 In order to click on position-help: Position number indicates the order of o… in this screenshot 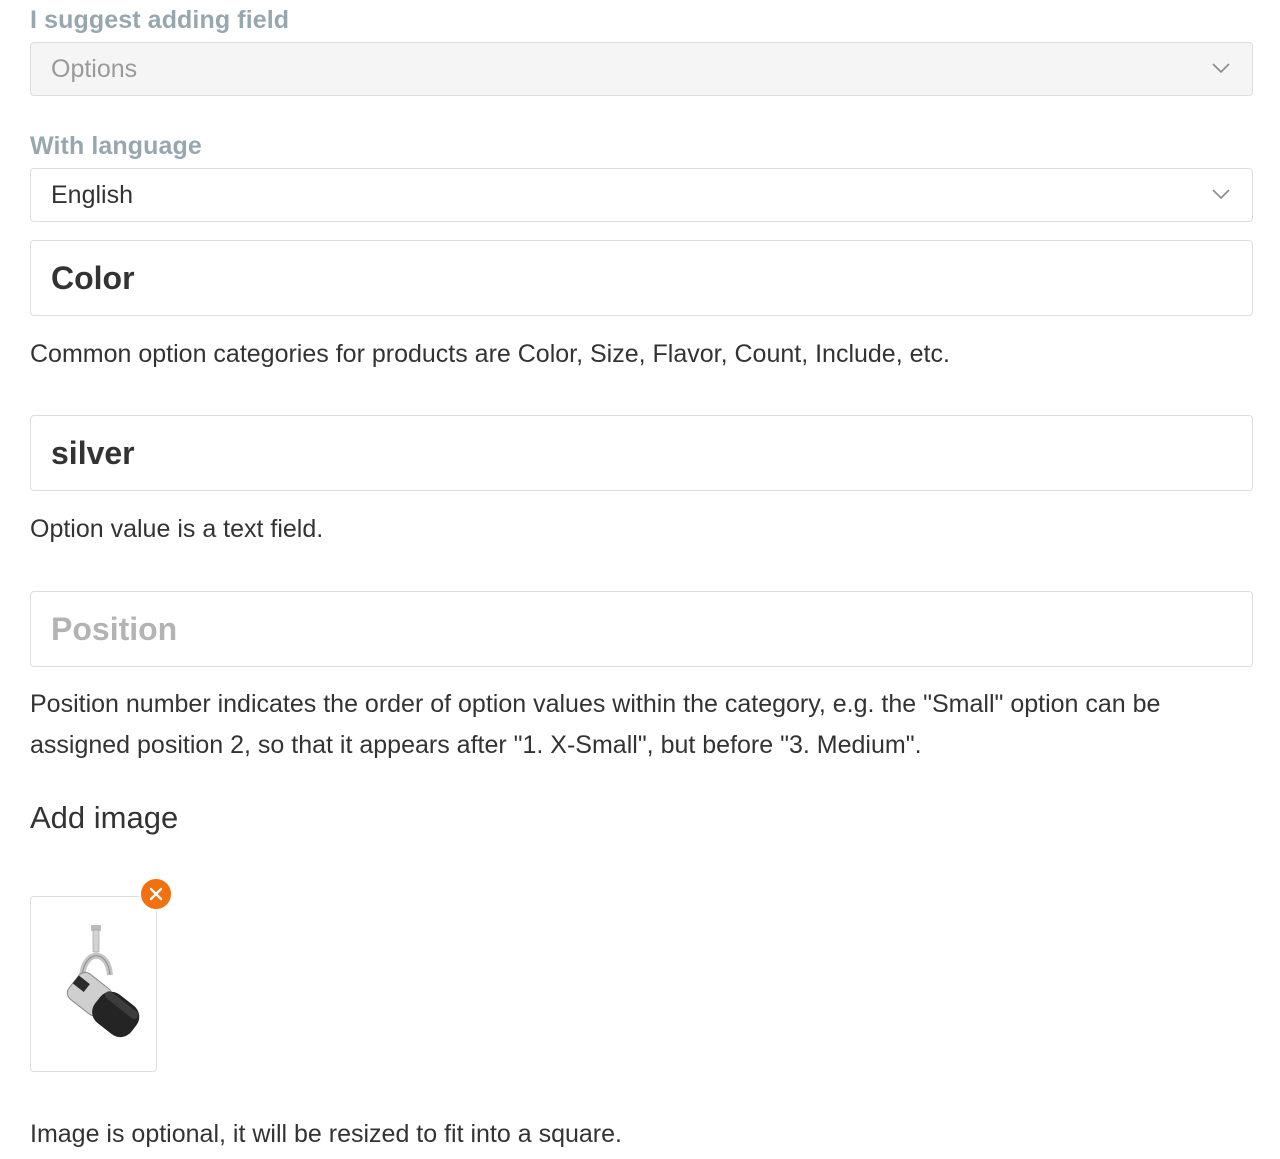, I will do `click(595, 724)`.